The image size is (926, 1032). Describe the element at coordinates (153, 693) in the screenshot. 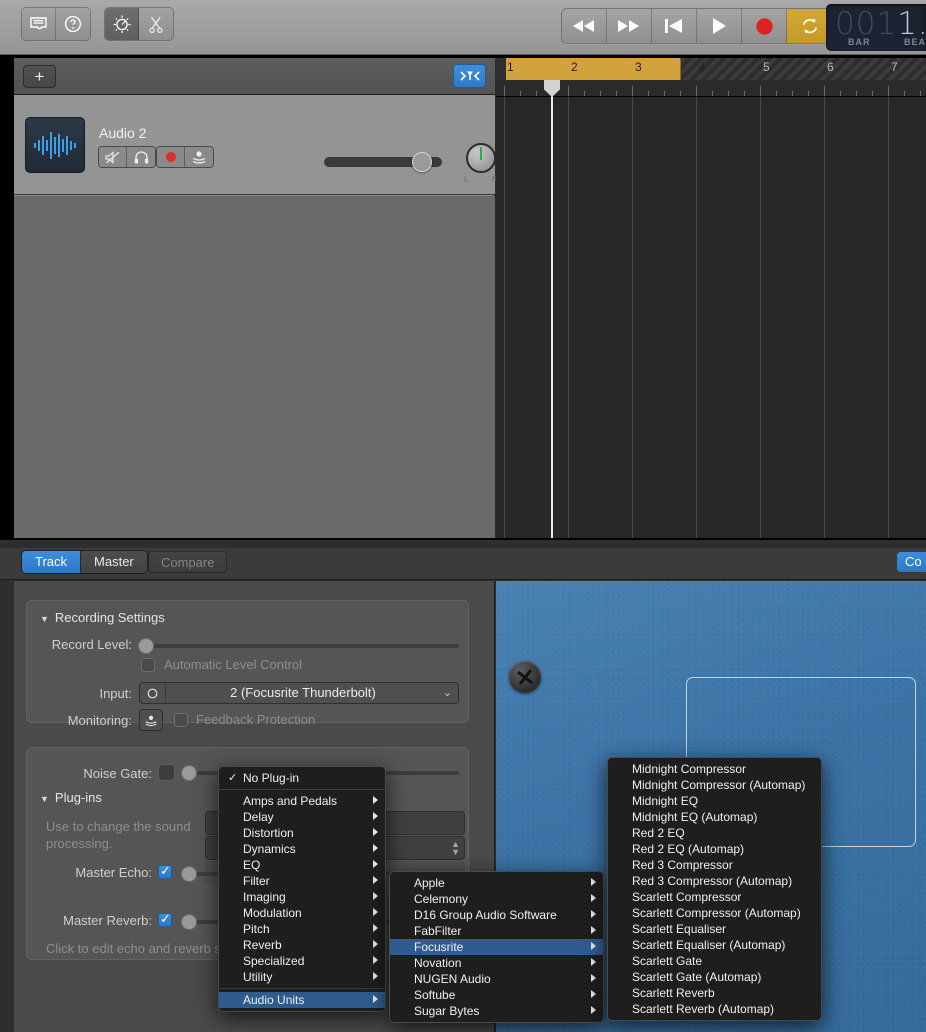

I see `input-channel-mode-icon` at that location.